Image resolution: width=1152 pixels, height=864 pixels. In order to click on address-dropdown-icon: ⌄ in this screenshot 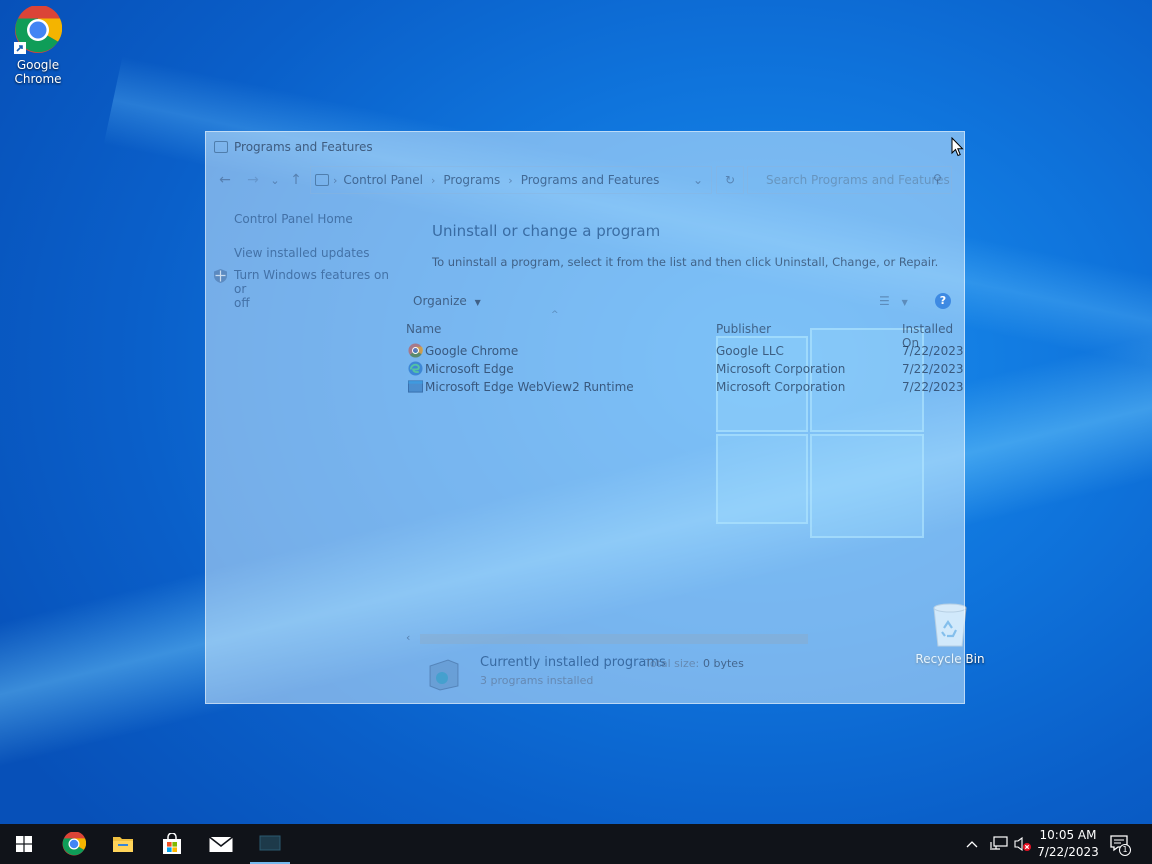, I will do `click(698, 180)`.